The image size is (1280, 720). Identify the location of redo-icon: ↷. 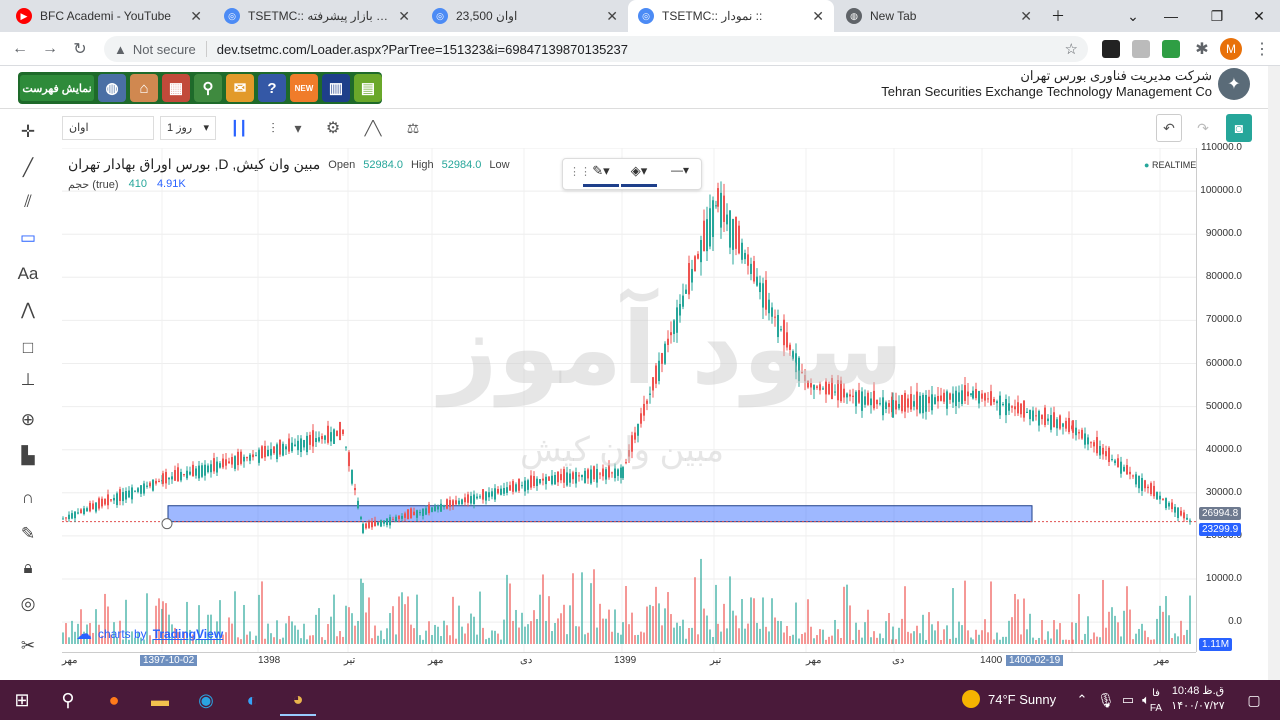
(1203, 128).